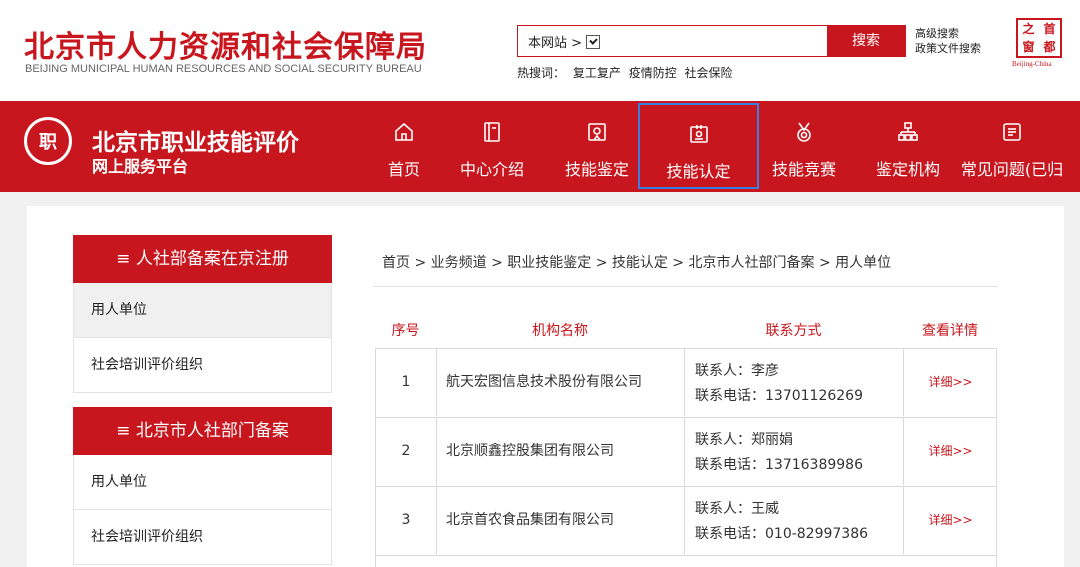  What do you see at coordinates (804, 132) in the screenshot?
I see `medal-icon` at bounding box center [804, 132].